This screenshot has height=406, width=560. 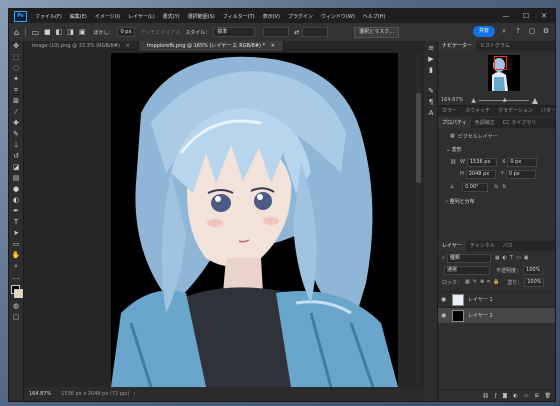 What do you see at coordinates (141, 16) in the screenshot?
I see `menu-layer: レイヤー(L)` at bounding box center [141, 16].